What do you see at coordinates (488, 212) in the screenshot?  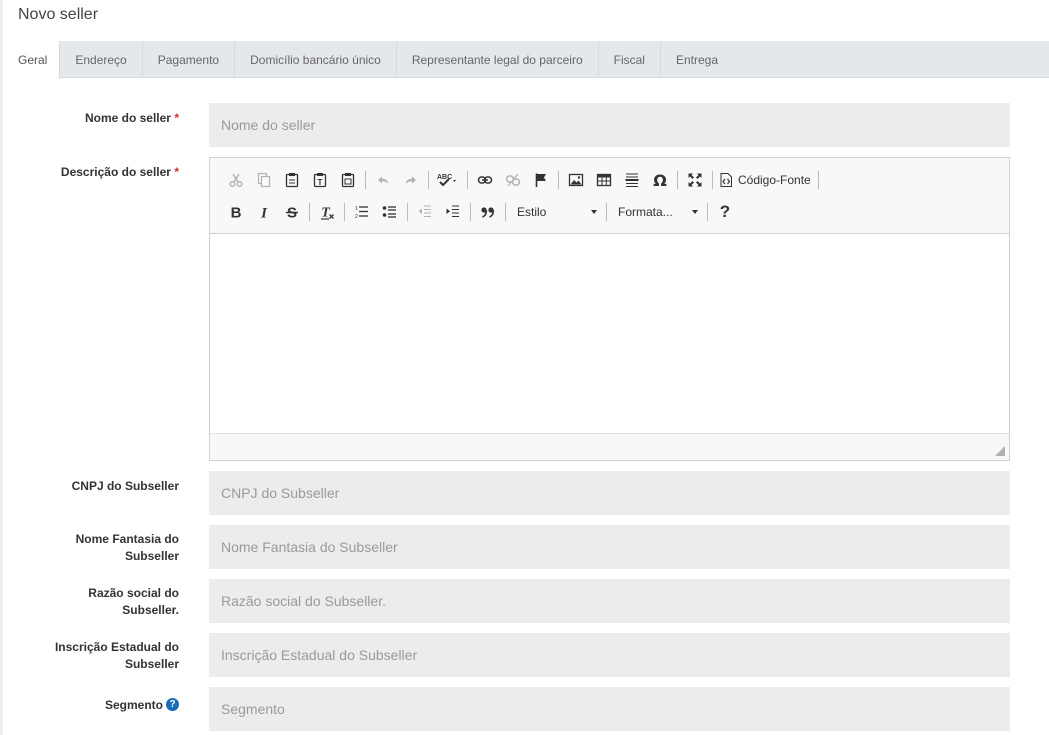 I see `blockquote-icon` at bounding box center [488, 212].